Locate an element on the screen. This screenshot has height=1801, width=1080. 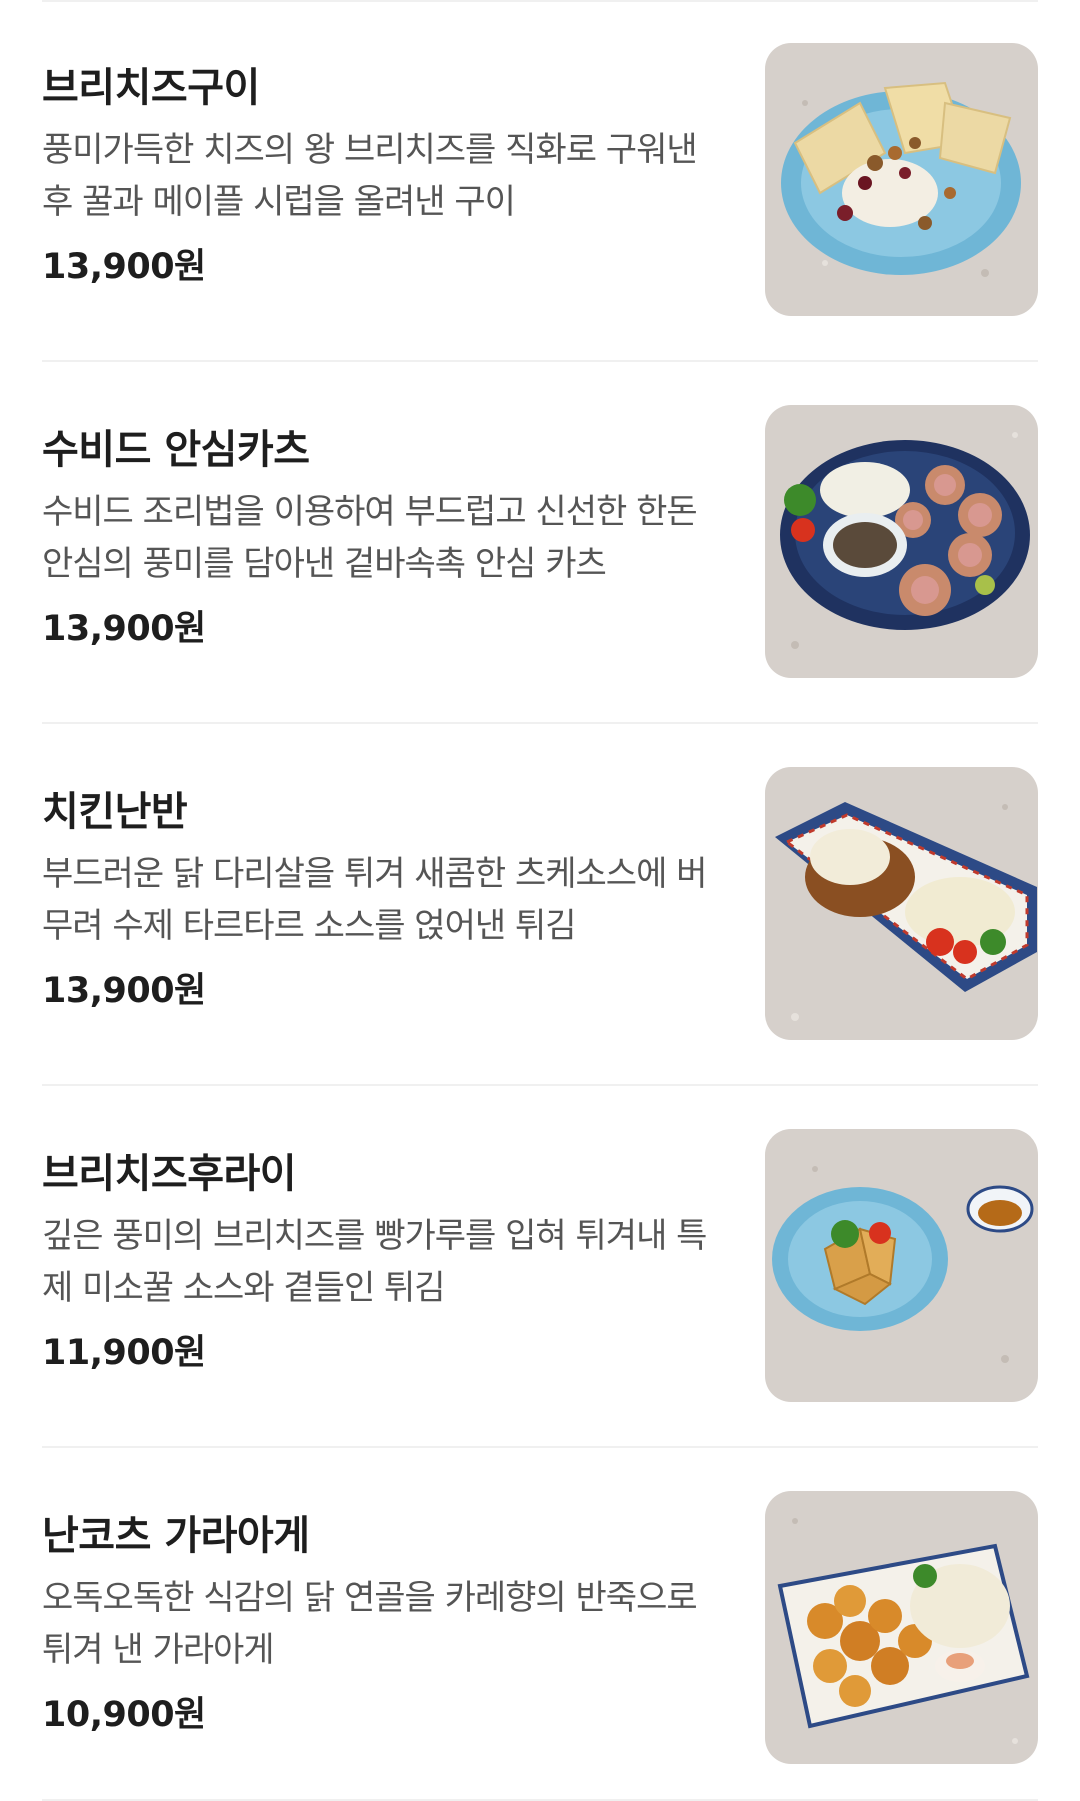
fried-brie-dish-icon is located at coordinates (901, 1265).